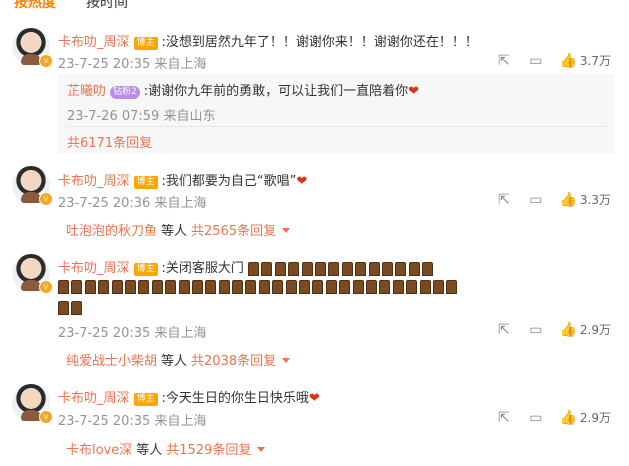  I want to click on reply-line: 芷曦叻 钻粉2:谢谢你九年前的勇敢，可以让我们一直陪着你❤, so click(243, 89).